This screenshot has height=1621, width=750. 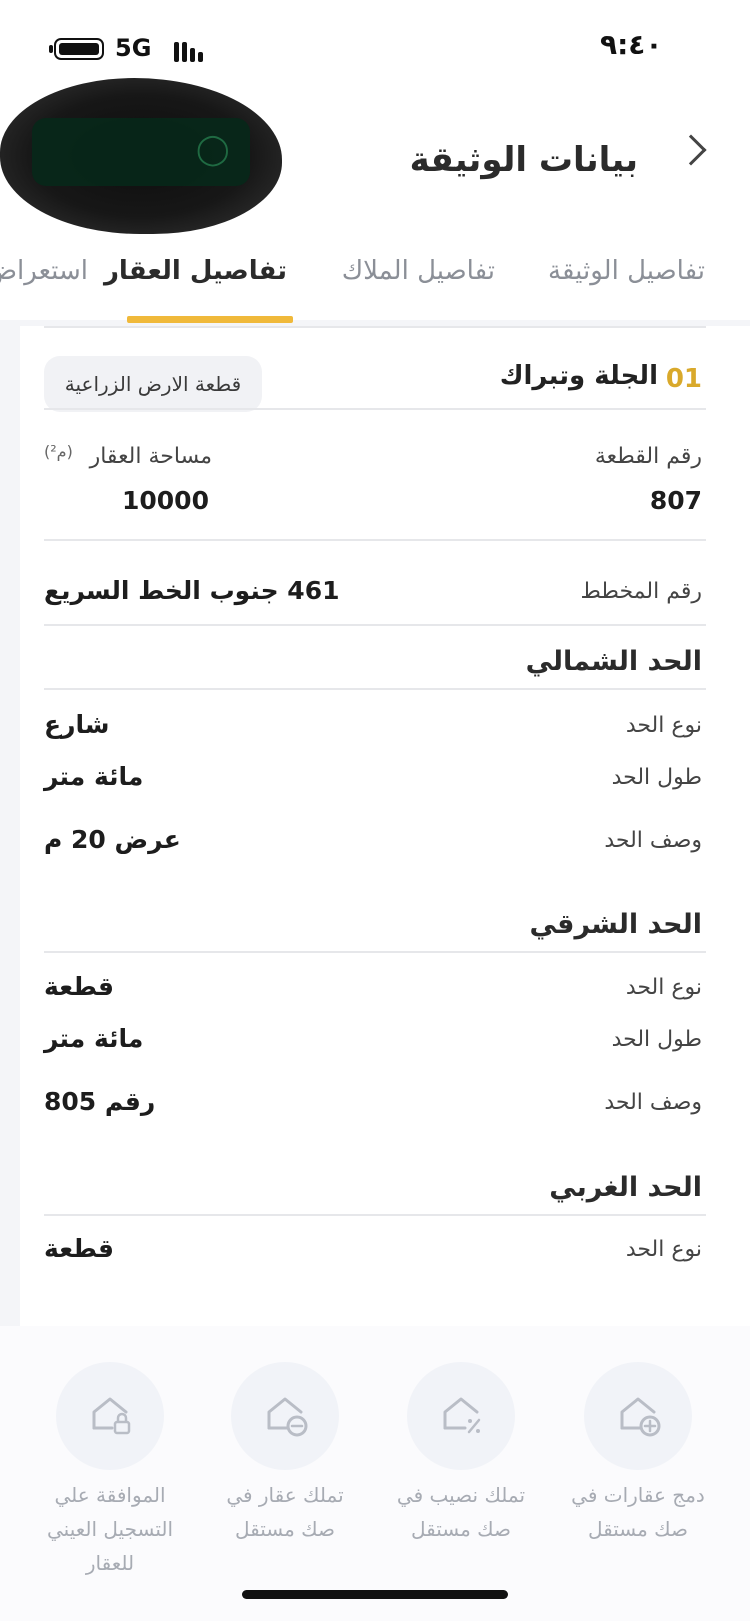 What do you see at coordinates (210, 319) in the screenshot?
I see `active-tab-indicator` at bounding box center [210, 319].